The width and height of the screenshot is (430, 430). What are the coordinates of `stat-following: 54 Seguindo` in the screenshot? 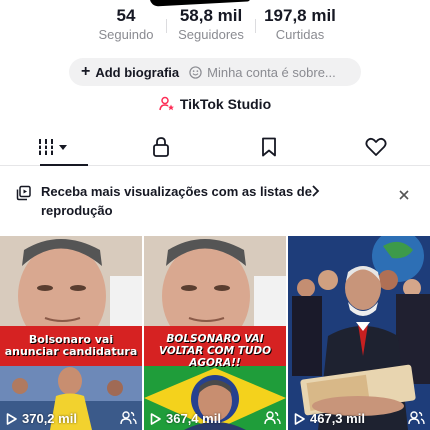 It's located at (126, 25).